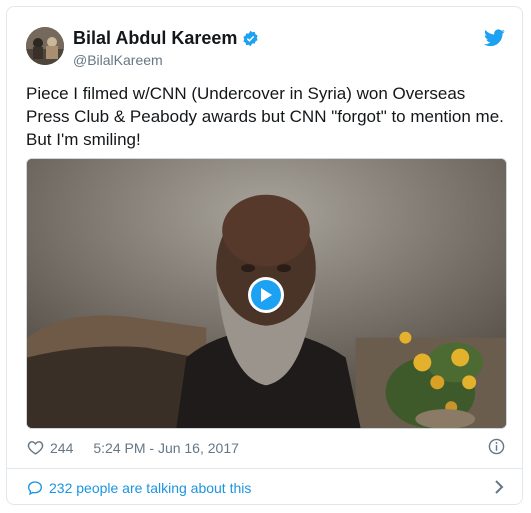 This screenshot has width=531, height=513. Describe the element at coordinates (264, 468) in the screenshot. I see `divider` at that location.